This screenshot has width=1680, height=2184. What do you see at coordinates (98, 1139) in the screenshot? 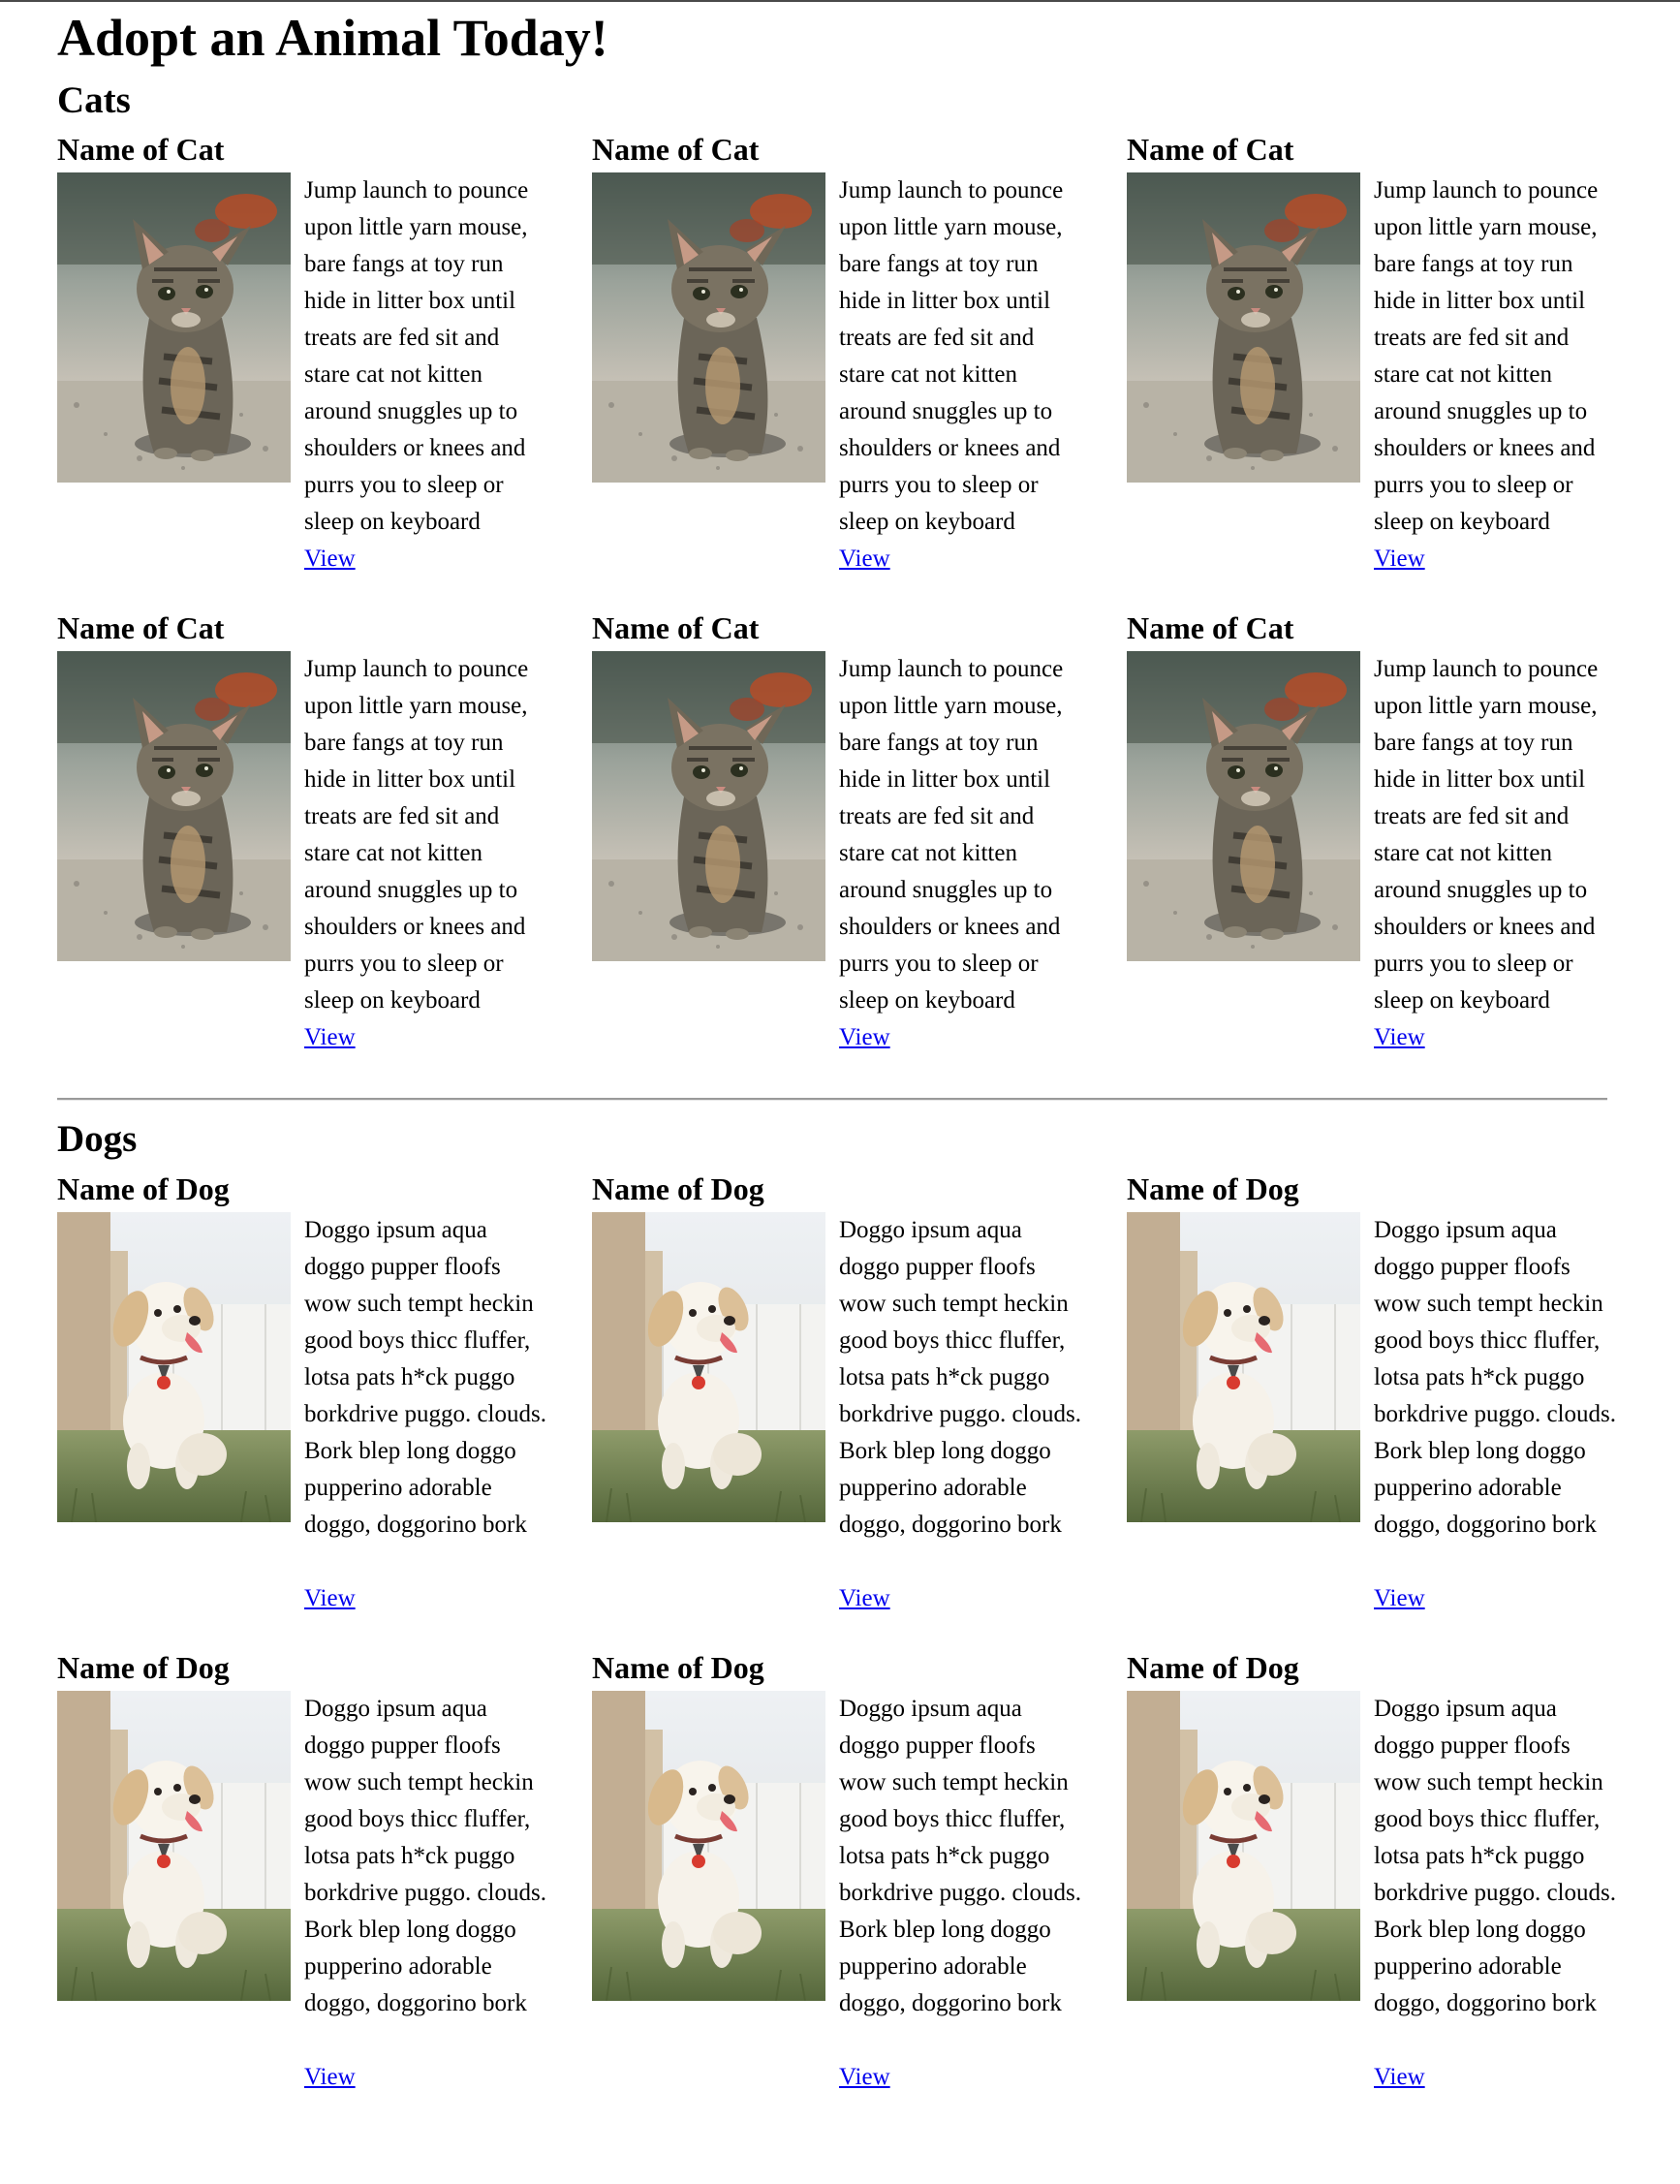
I see `dogs-section-heading: Dogs` at bounding box center [98, 1139].